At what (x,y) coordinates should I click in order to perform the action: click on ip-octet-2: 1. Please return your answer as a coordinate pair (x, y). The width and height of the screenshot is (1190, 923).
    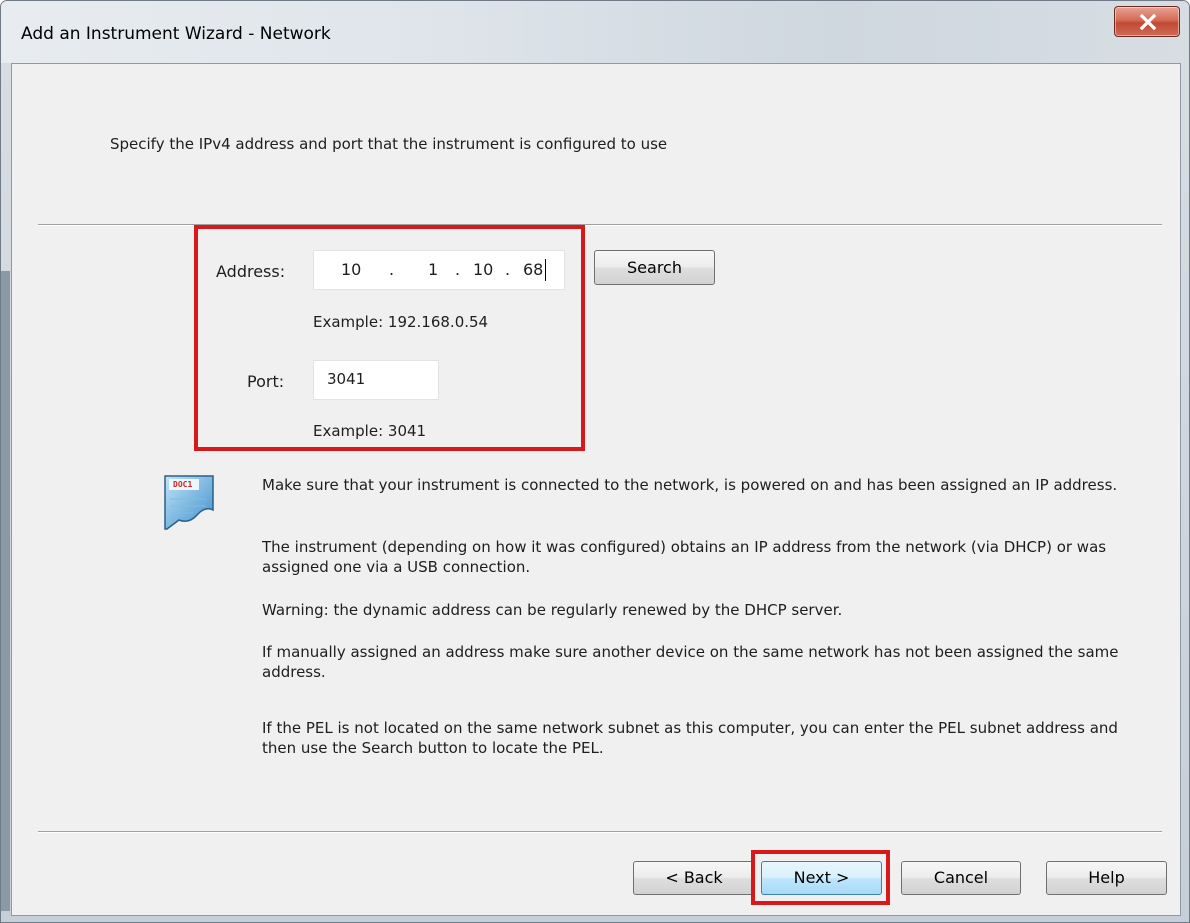
    Looking at the image, I should click on (433, 269).